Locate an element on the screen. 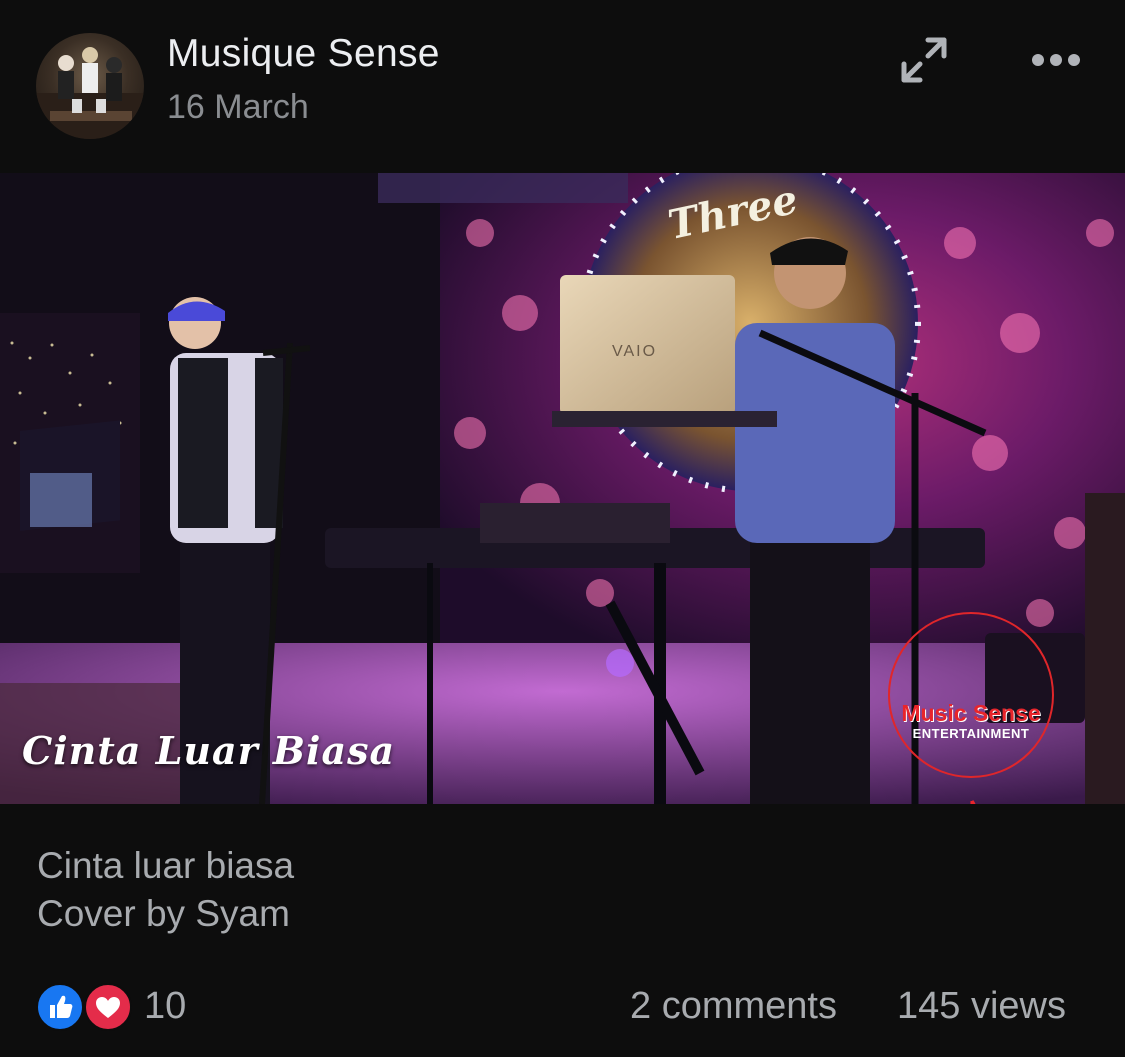  treble-clef-icon is located at coordinates (970, 800).